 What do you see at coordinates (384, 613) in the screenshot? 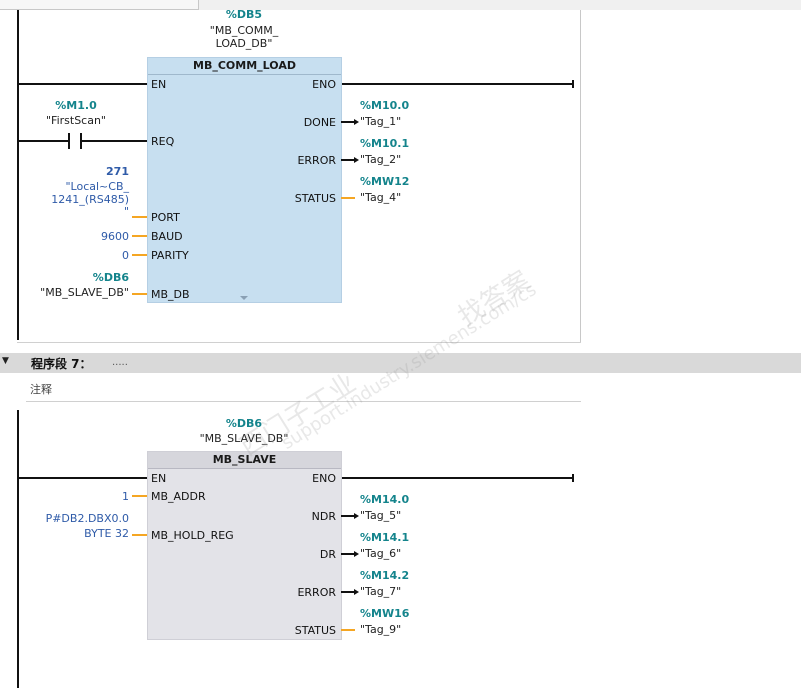
I see `status-address-2: %MW16` at bounding box center [384, 613].